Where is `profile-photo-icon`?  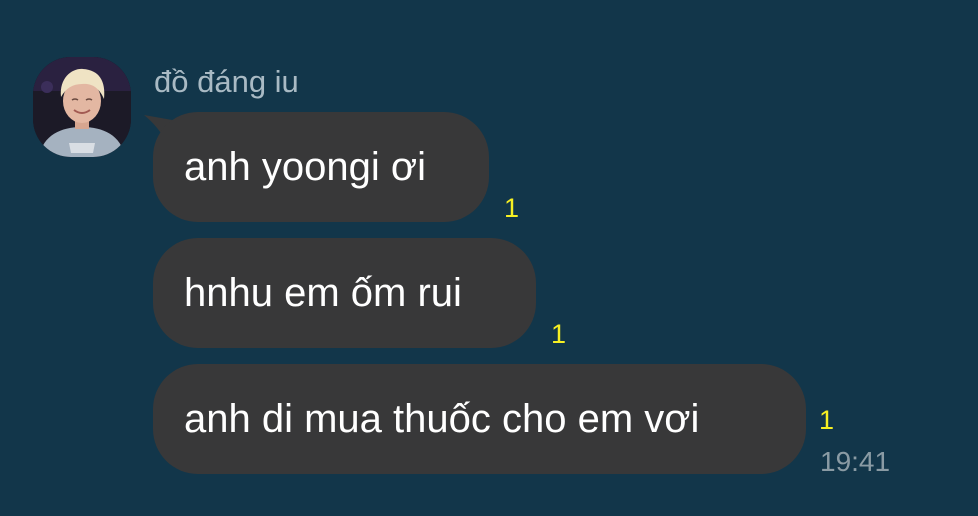 profile-photo-icon is located at coordinates (82, 107).